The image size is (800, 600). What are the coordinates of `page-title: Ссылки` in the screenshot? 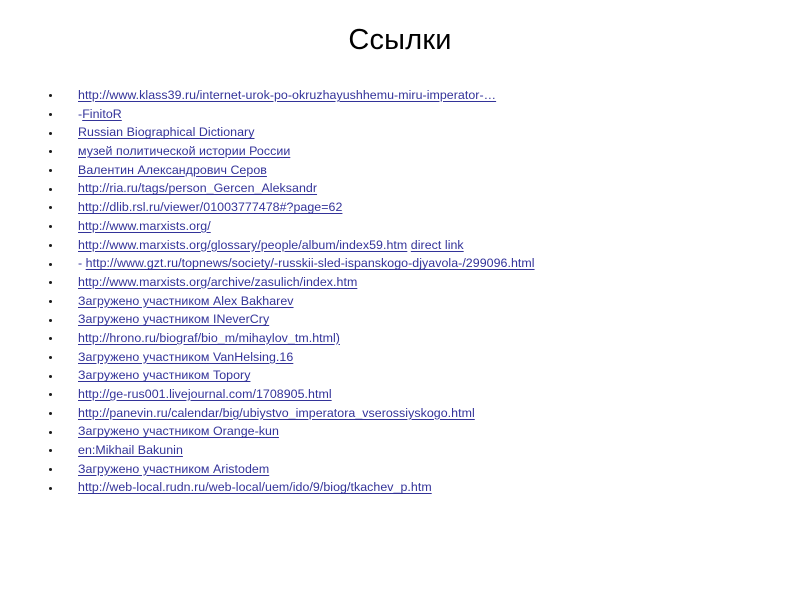 It's located at (400, 40).